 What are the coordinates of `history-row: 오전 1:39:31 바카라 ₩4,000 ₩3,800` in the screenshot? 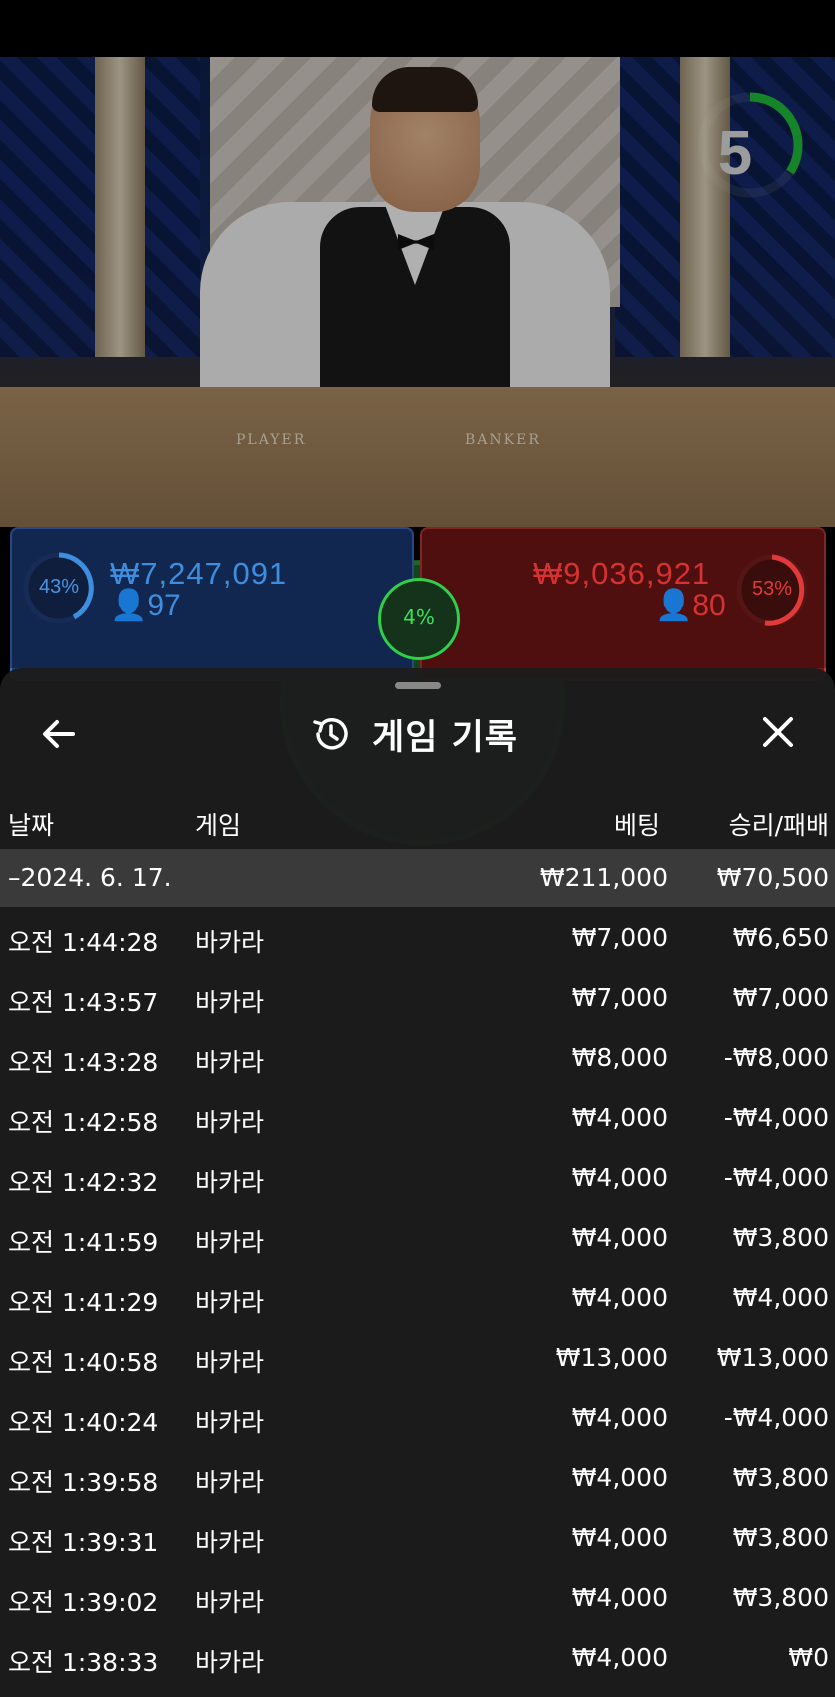 It's located at (417, 1539).